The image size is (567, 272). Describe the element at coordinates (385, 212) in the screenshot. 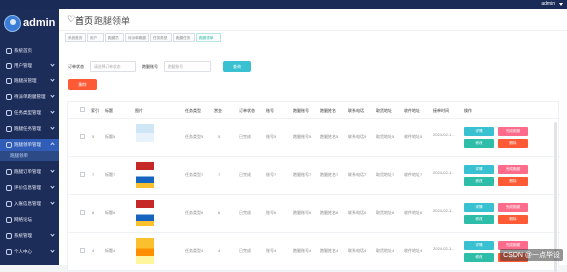

I see `cell-pickup: 取货地址6` at that location.